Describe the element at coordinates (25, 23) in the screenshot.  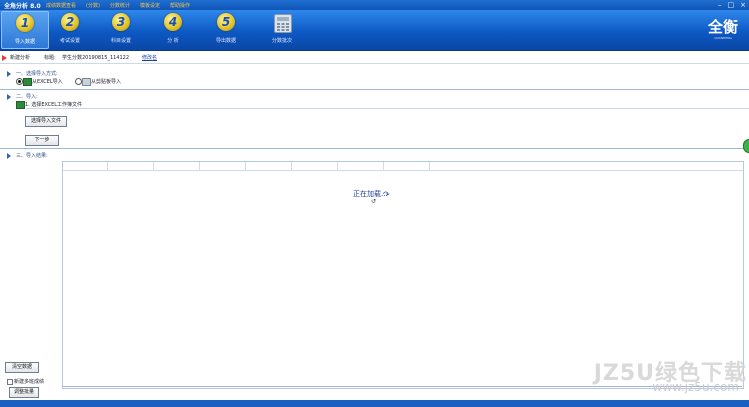
I see `step-1-icon: 1` at that location.